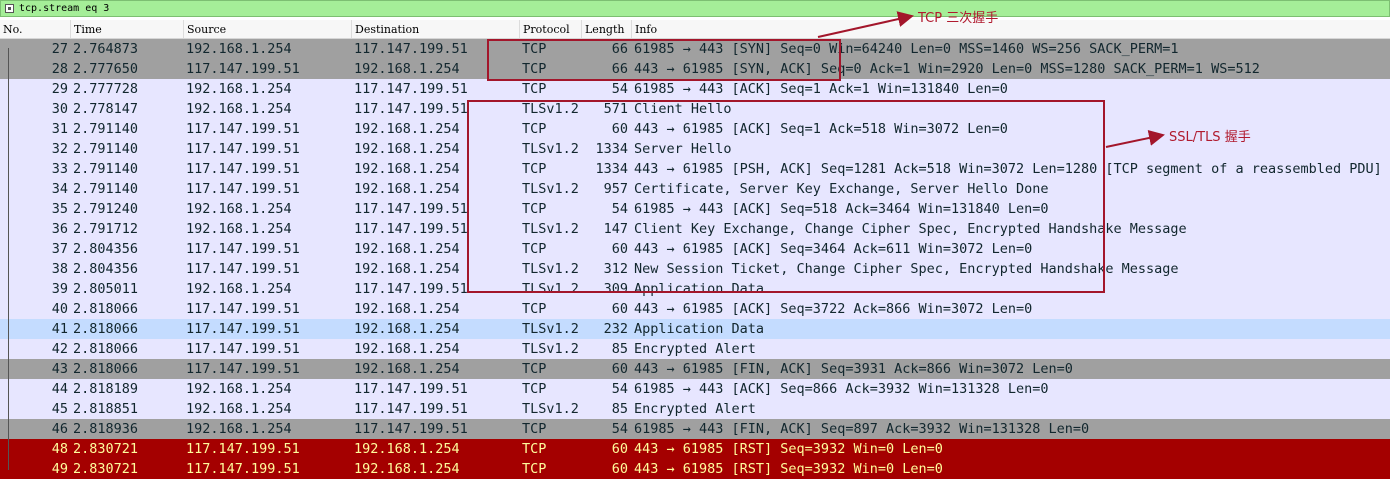 The image size is (1390, 497). What do you see at coordinates (958, 18) in the screenshot?
I see `tcp-handshake-label: TCP 三次握手` at bounding box center [958, 18].